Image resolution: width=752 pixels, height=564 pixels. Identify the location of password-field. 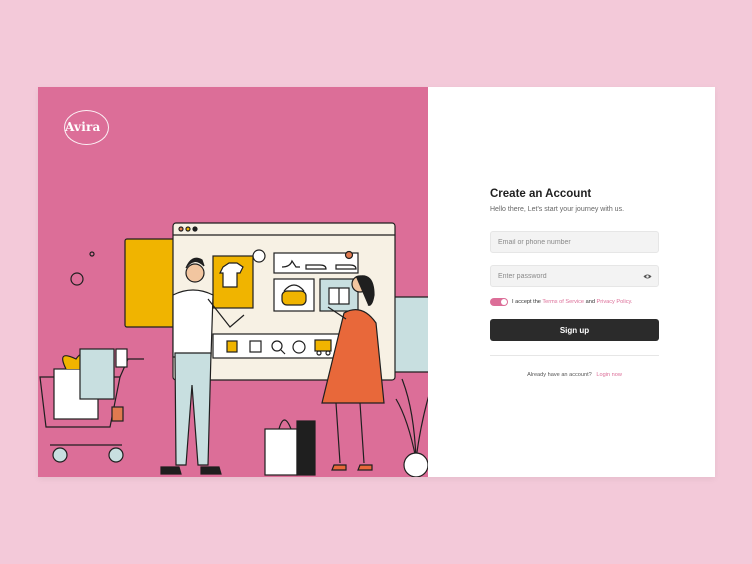
(574, 276).